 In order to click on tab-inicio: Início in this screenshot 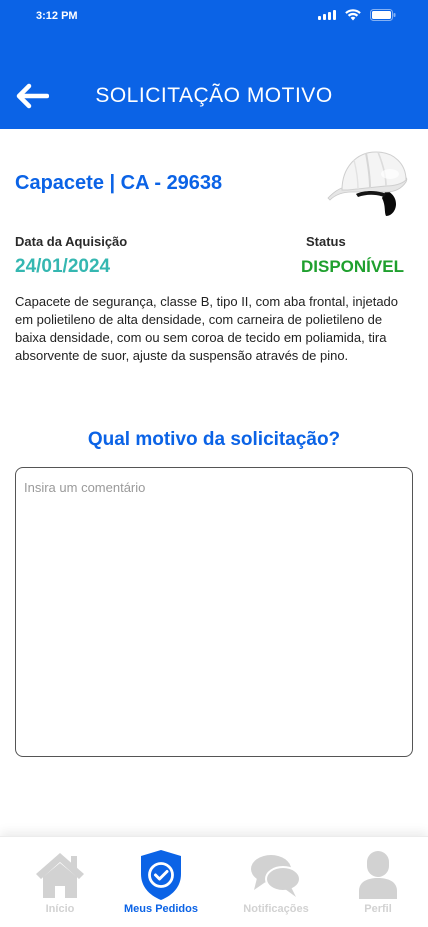, I will do `click(60, 882)`.